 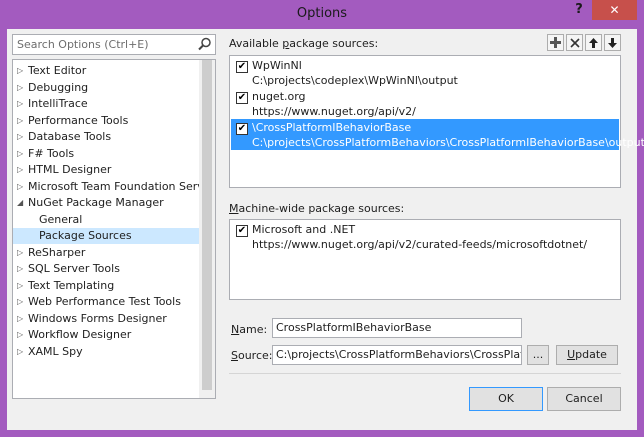 I want to click on tree-item-label: Performance Tools, so click(x=78, y=120).